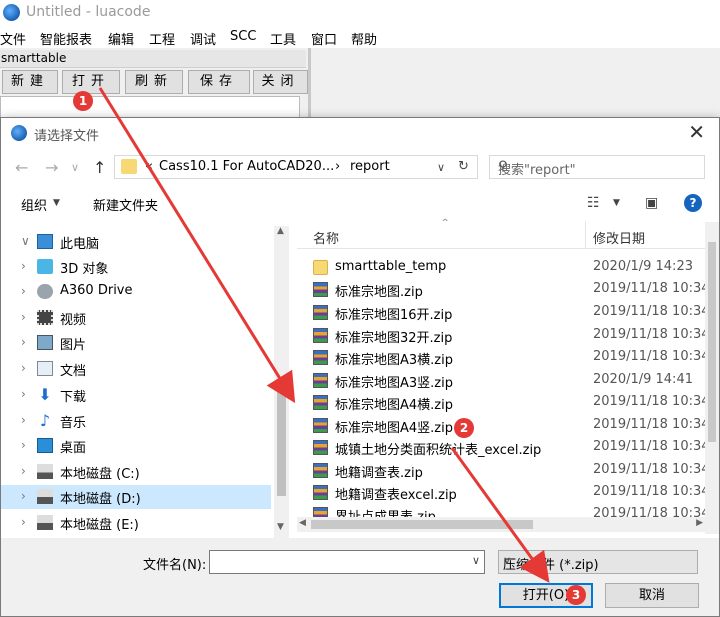  I want to click on file-list-scroll-thumb, so click(712, 342).